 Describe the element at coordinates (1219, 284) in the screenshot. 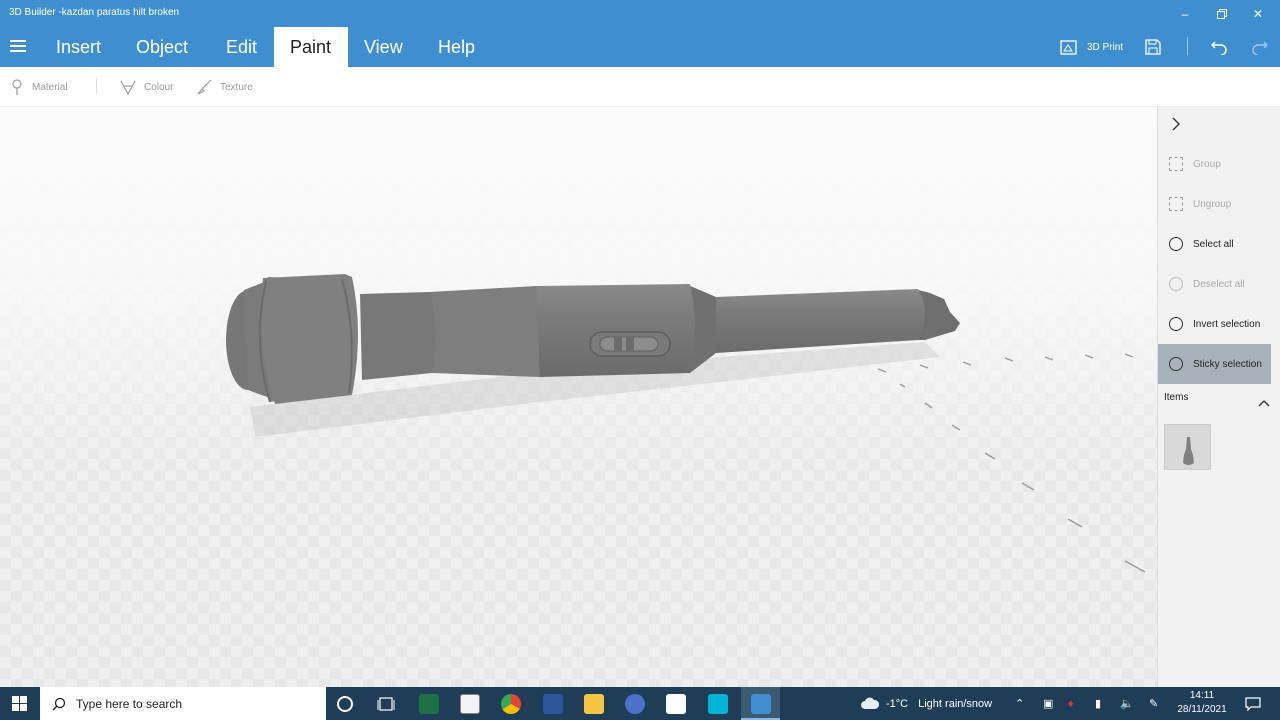

I see `deselect-all-label: Deselect all` at that location.